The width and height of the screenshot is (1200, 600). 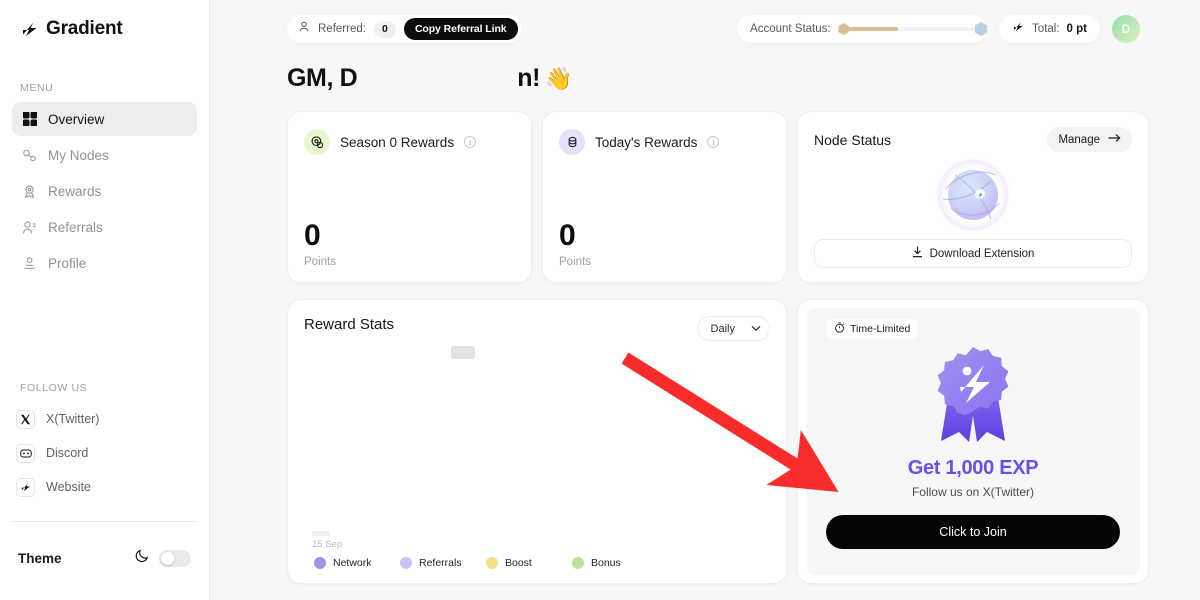 What do you see at coordinates (973, 139) in the screenshot?
I see `card-header: Node Status Manage` at bounding box center [973, 139].